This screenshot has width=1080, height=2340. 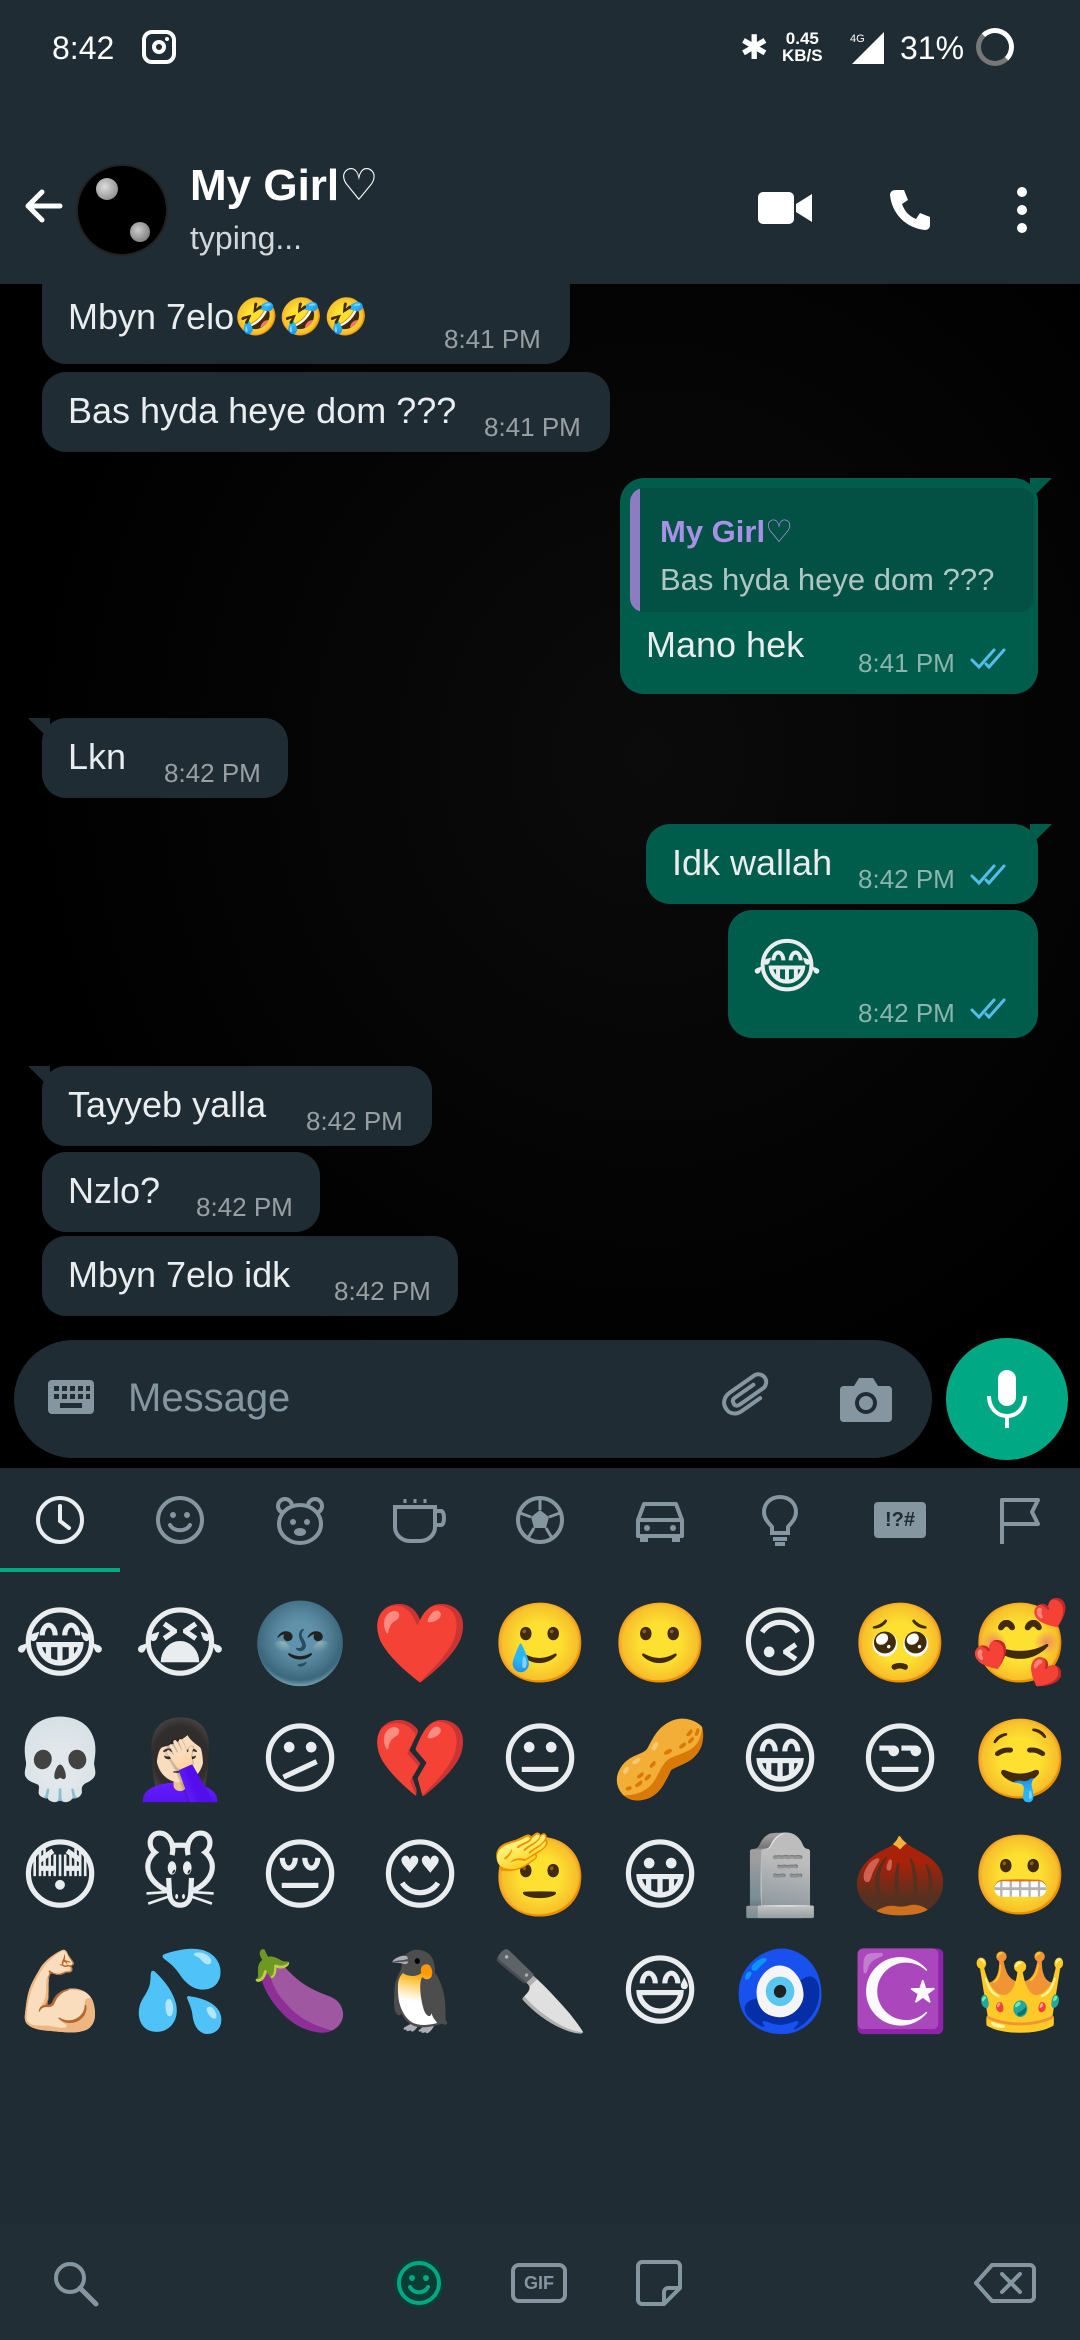 What do you see at coordinates (60, 1992) in the screenshot?
I see `emoji-key: 💪🏻` at bounding box center [60, 1992].